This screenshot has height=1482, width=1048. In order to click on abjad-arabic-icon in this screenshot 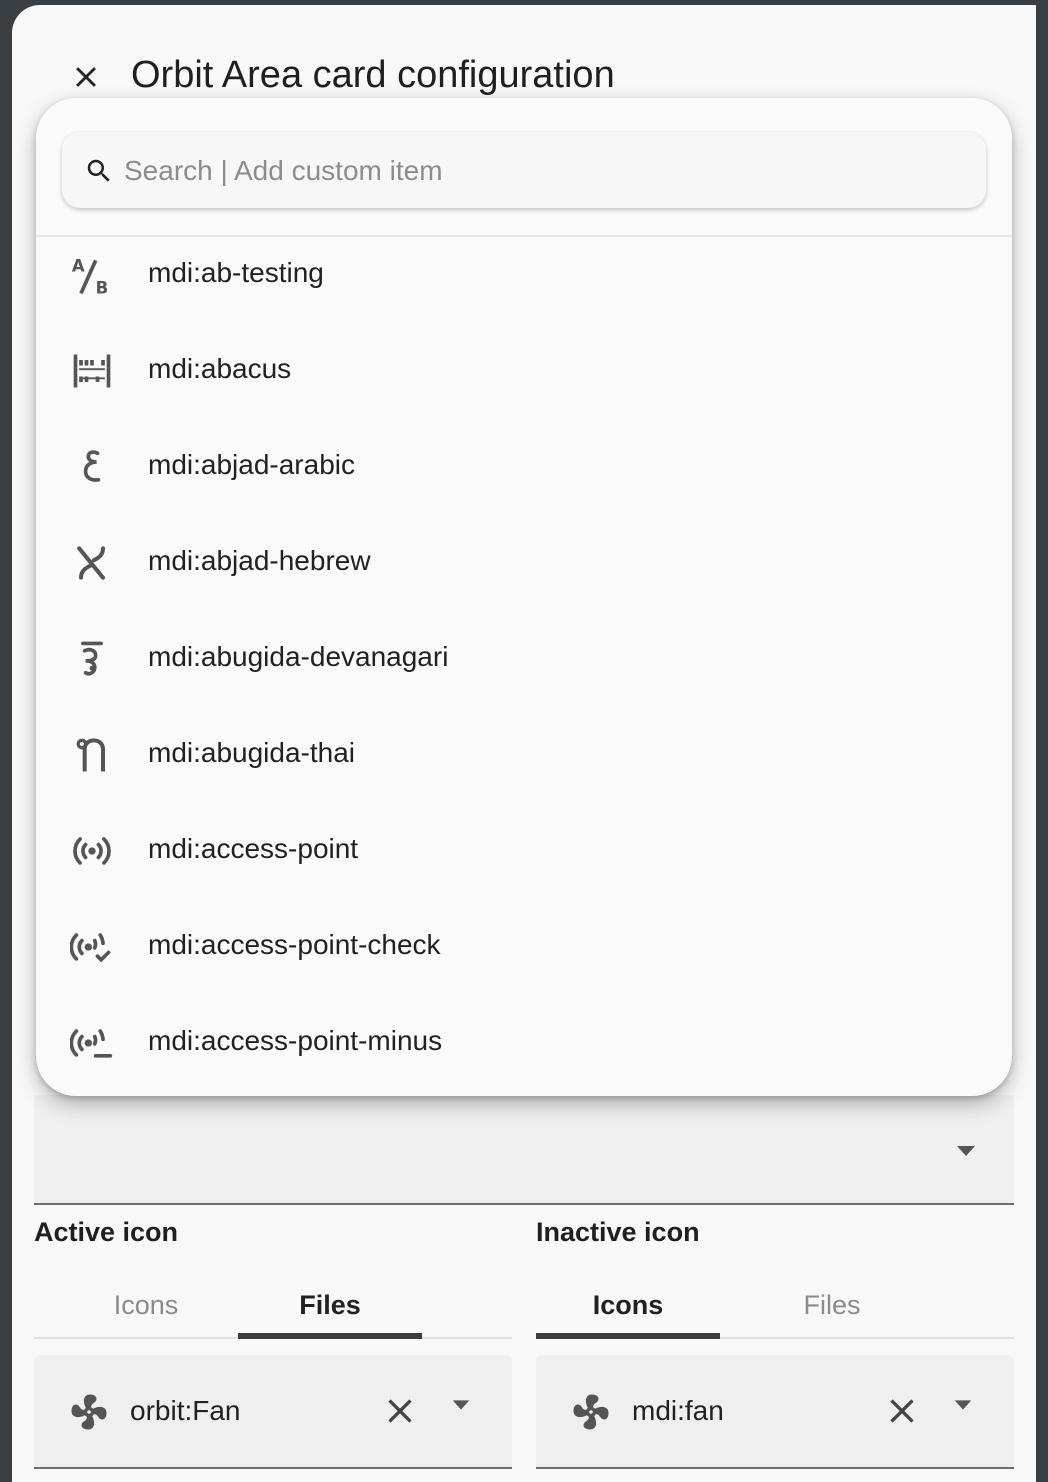, I will do `click(92, 467)`.